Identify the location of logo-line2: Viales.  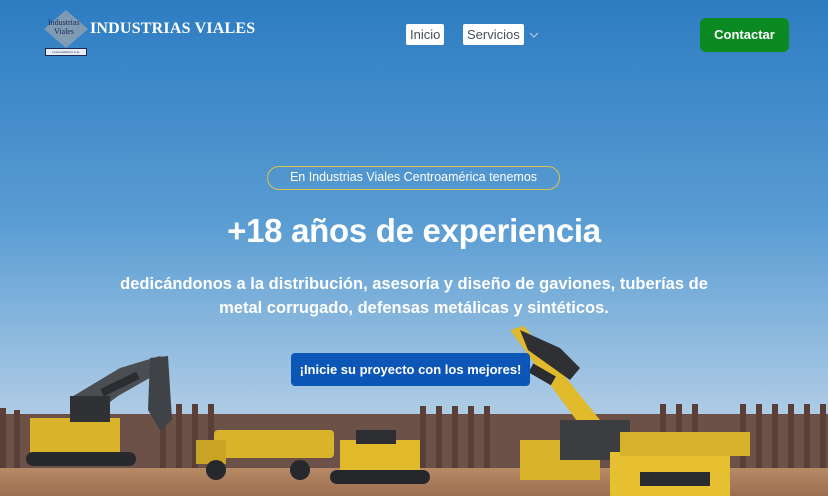
(64, 31).